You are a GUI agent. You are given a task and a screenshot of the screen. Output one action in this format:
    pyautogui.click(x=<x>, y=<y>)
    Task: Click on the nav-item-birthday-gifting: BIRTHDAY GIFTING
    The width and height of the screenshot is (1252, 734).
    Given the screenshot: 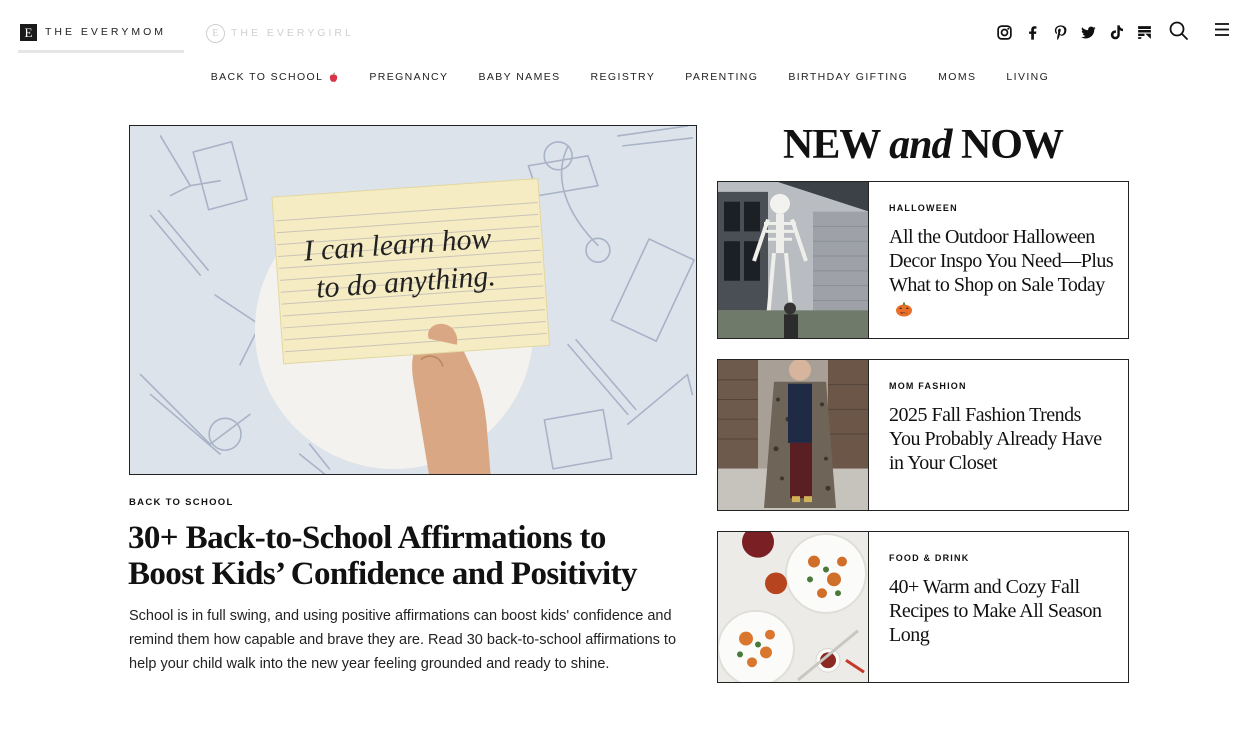 What is the action you would take?
    pyautogui.click(x=848, y=77)
    